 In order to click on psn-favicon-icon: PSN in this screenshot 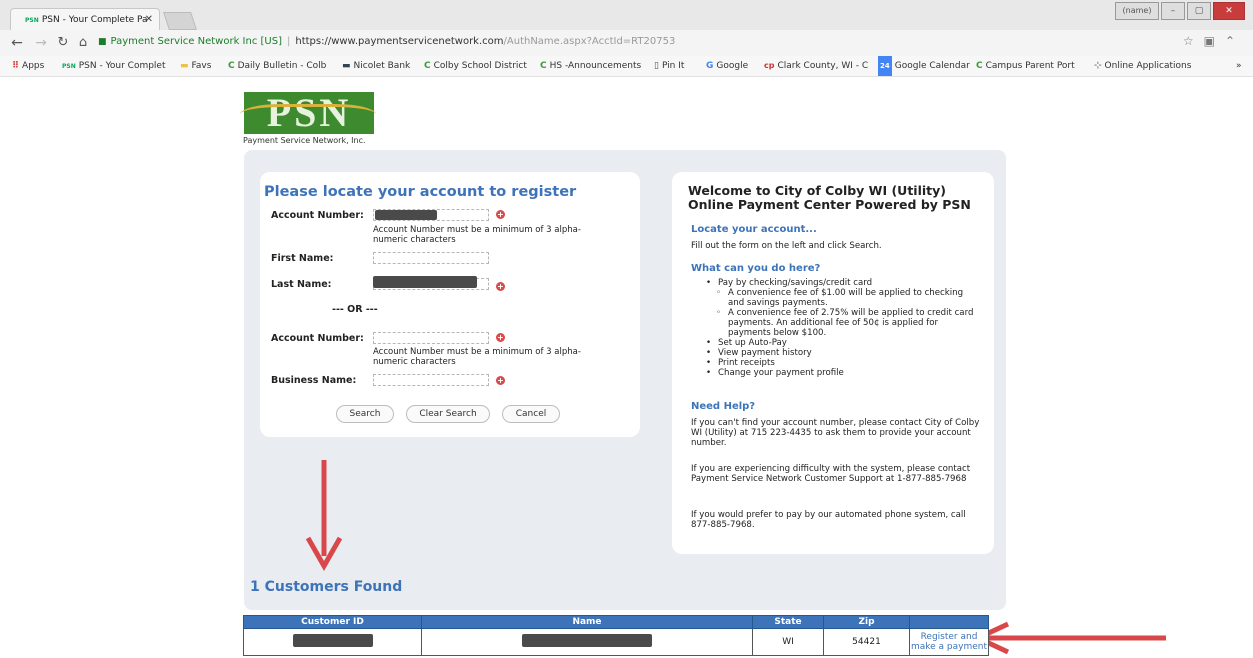, I will do `click(32, 20)`.